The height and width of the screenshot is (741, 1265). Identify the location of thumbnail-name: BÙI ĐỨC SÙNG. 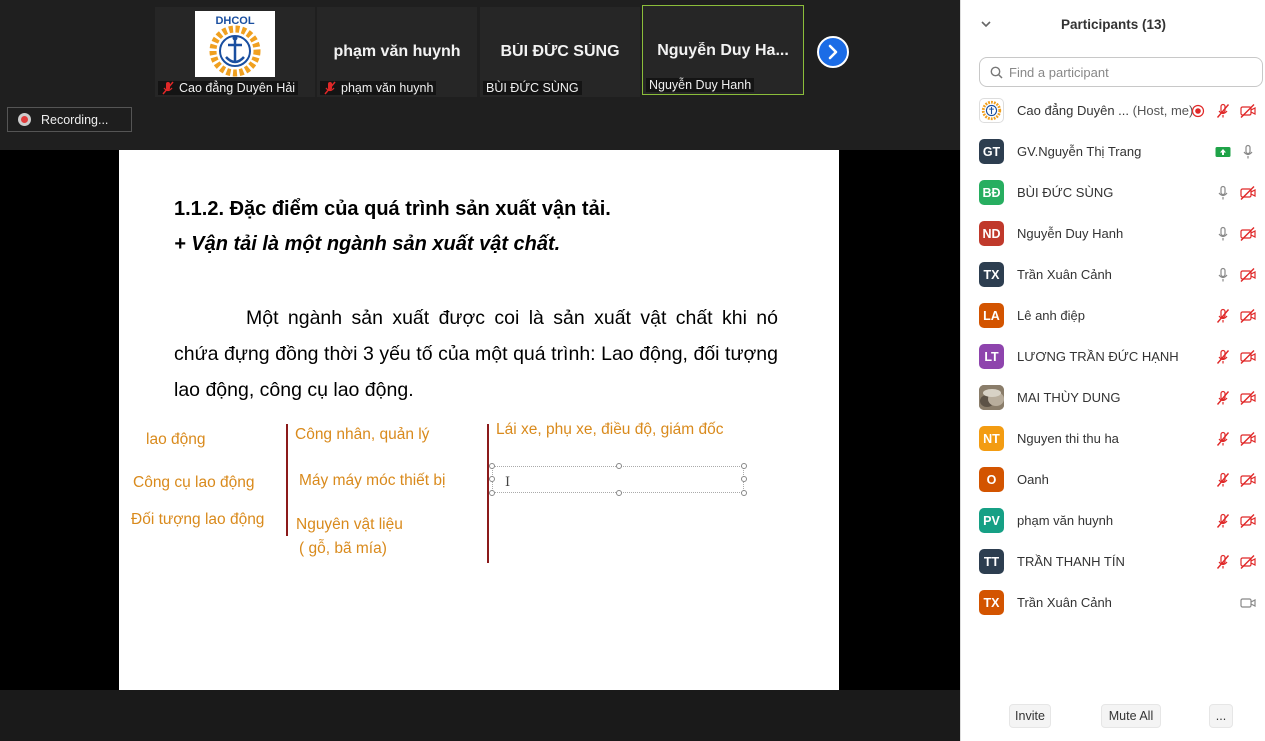
(532, 88).